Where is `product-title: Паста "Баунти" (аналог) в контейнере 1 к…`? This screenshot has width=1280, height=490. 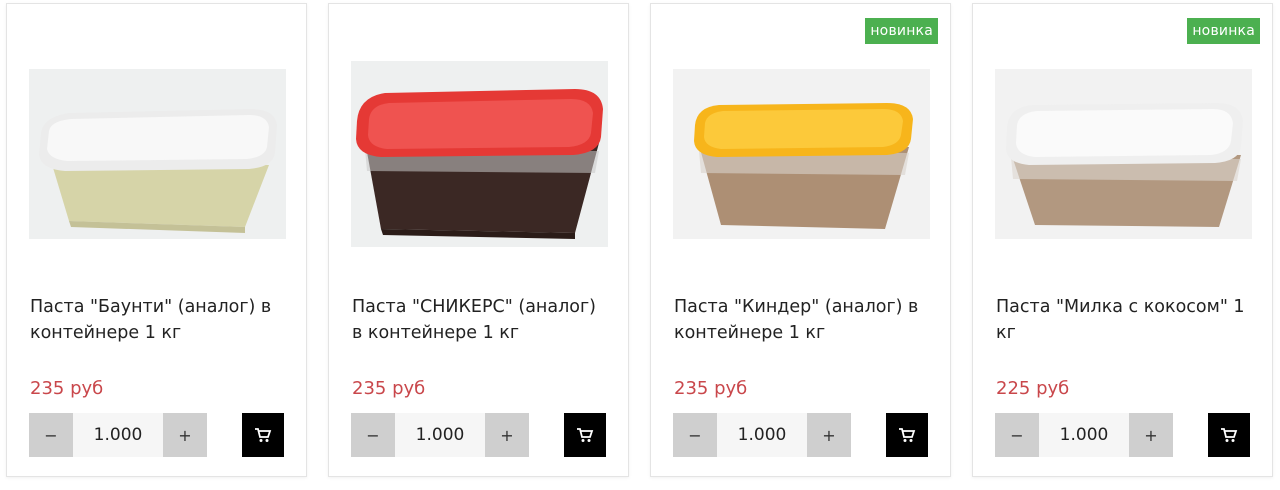
product-title: Паста "Баунти" (аналог) в контейнере 1 к… is located at coordinates (159, 320).